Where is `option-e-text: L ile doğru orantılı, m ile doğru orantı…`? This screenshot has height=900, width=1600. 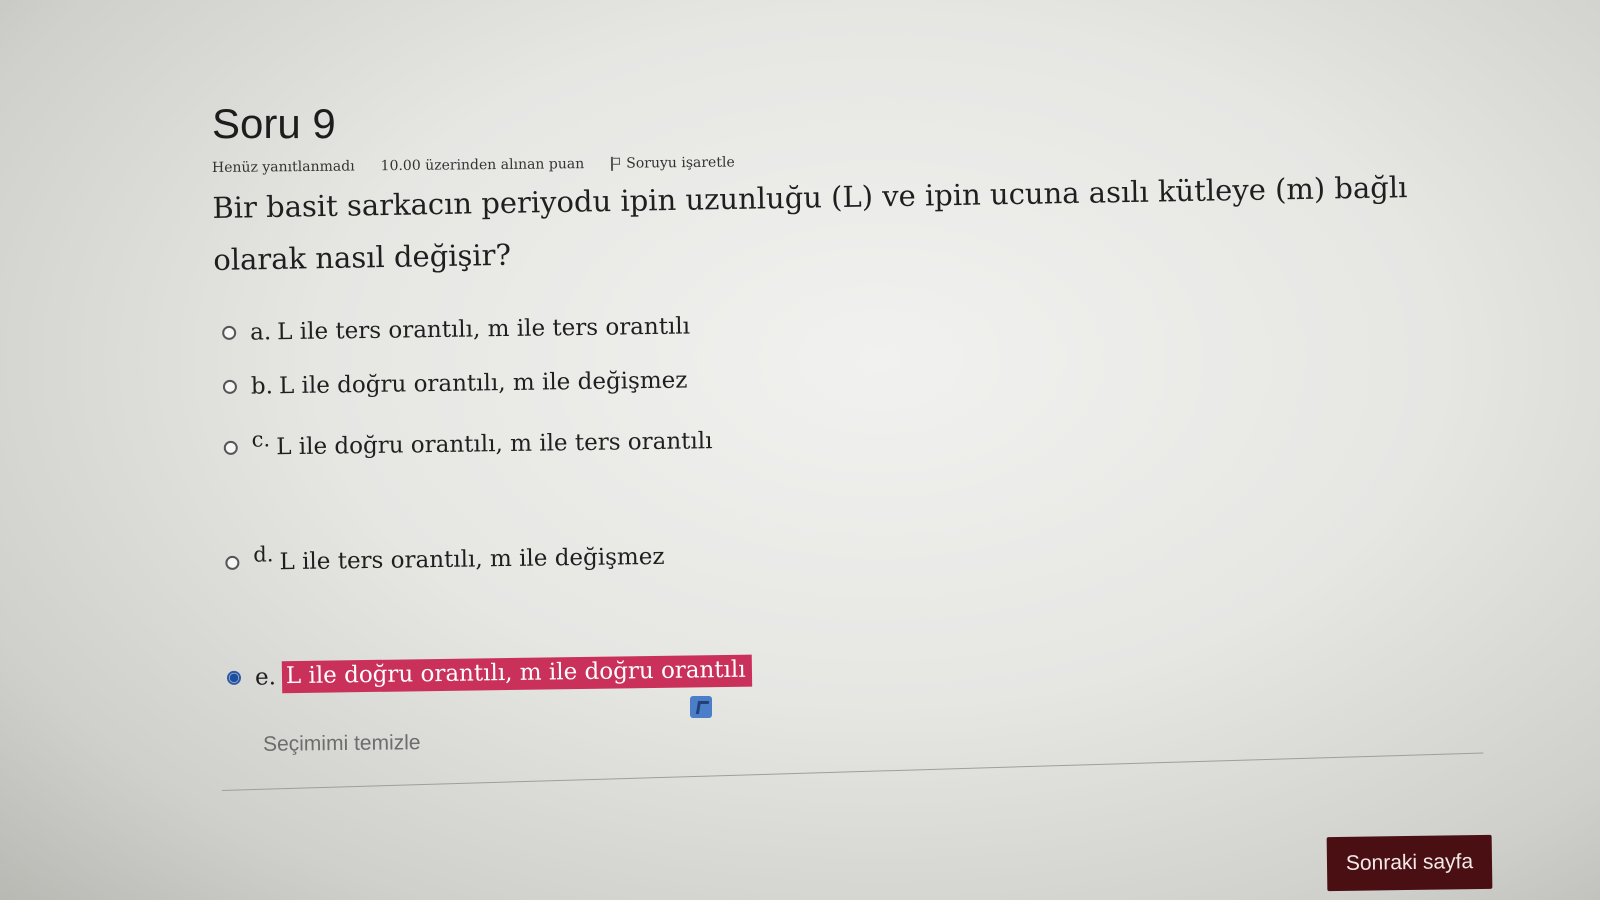 option-e-text: L ile doğru orantılı, m ile doğru orantı… is located at coordinates (516, 674).